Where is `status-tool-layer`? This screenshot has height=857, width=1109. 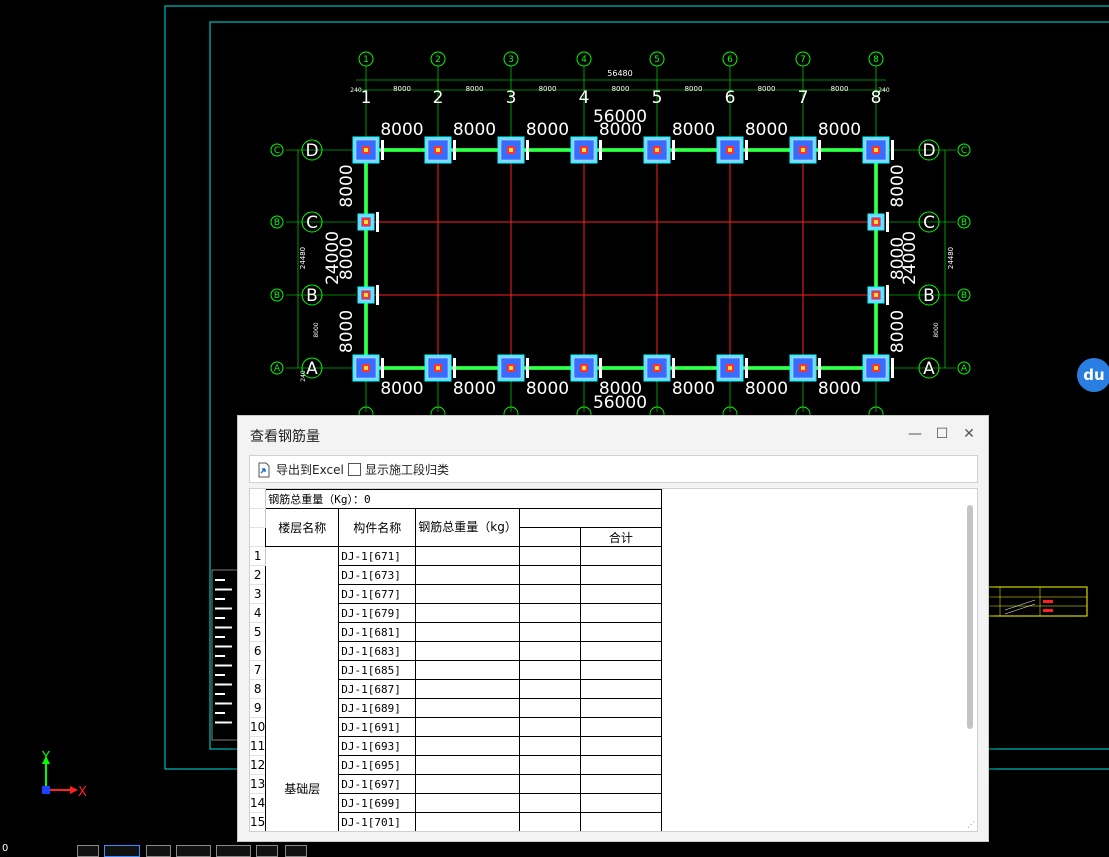 status-tool-layer is located at coordinates (267, 851).